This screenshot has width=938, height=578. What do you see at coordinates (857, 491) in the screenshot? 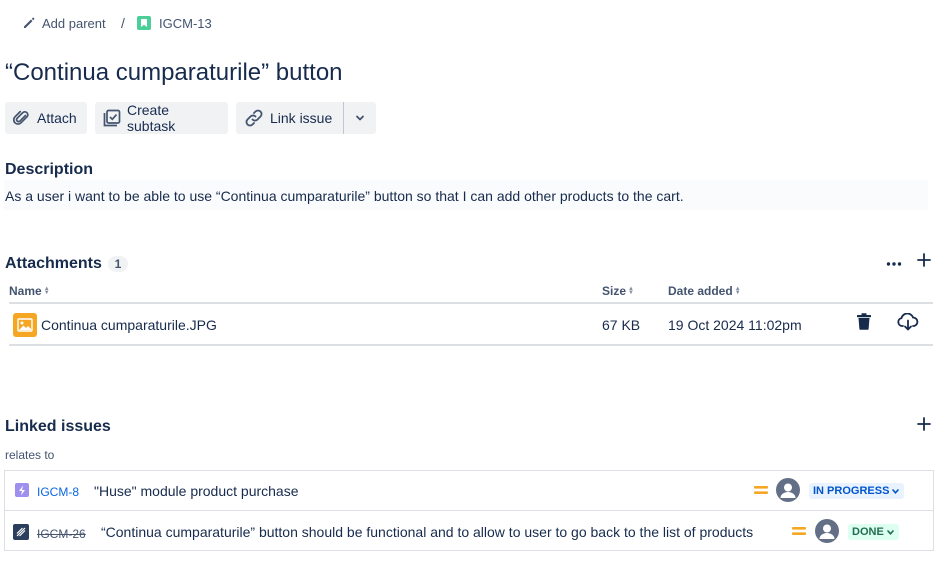
I see `status-badge: IN PROGRESS` at bounding box center [857, 491].